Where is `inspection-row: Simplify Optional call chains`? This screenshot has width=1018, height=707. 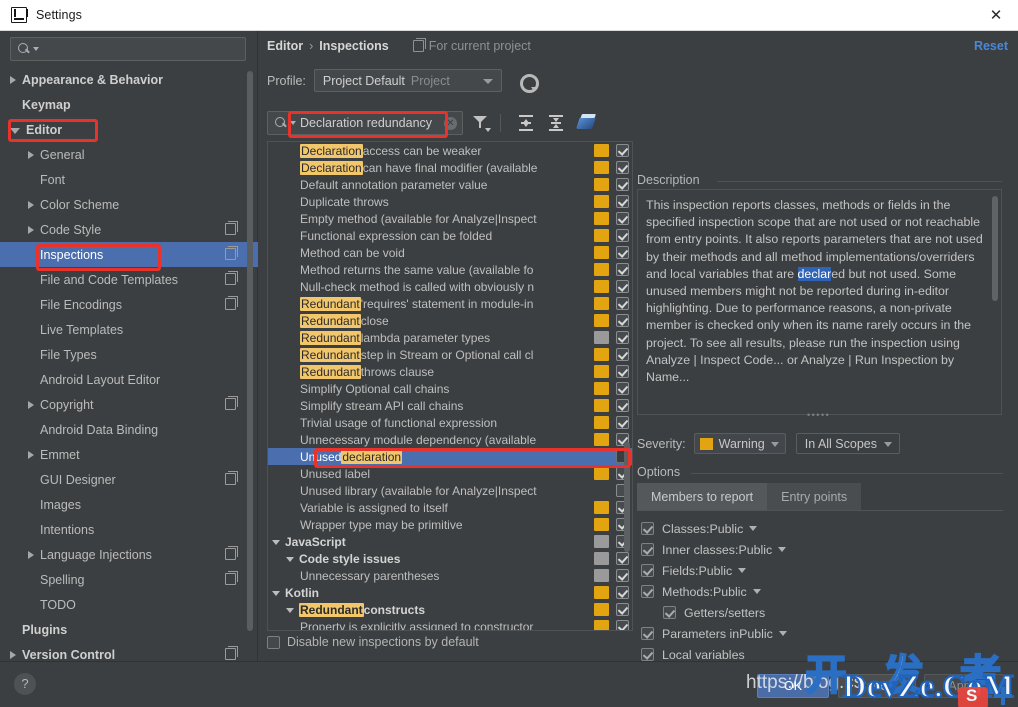 inspection-row: Simplify Optional call chains is located at coordinates (450, 388).